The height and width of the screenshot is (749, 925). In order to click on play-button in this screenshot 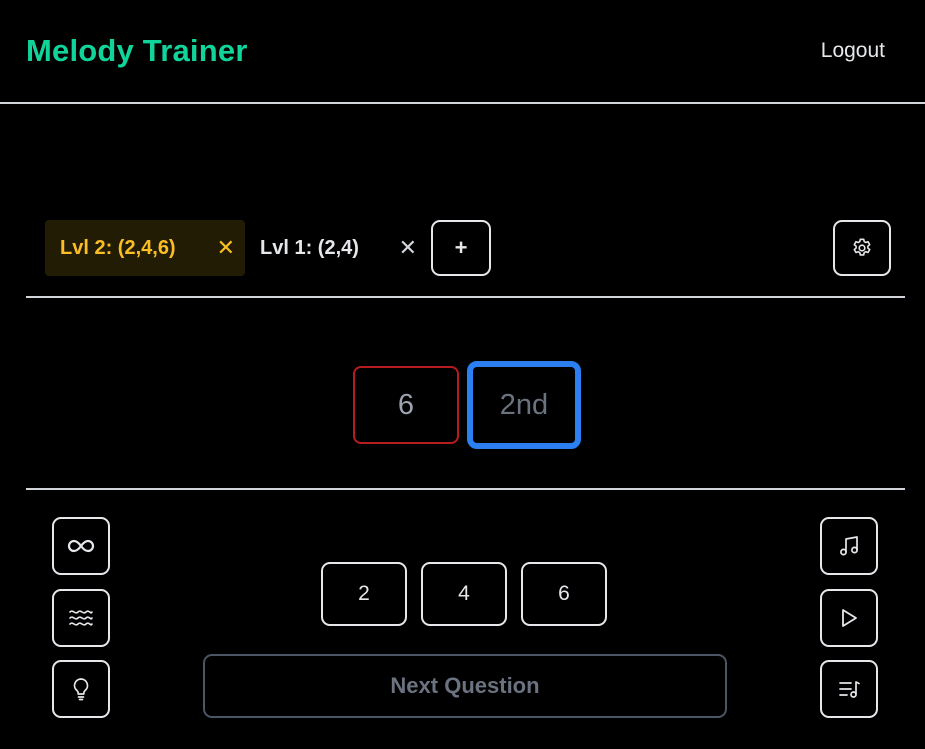, I will do `click(849, 618)`.